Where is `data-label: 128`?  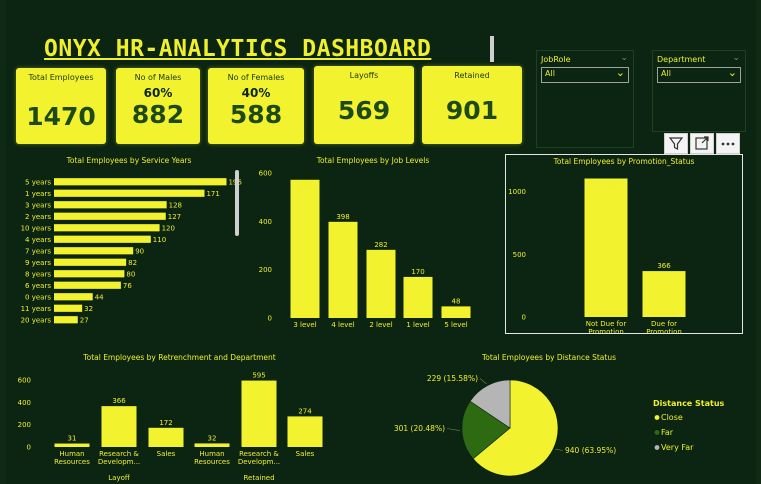
data-label: 128 is located at coordinates (175, 205).